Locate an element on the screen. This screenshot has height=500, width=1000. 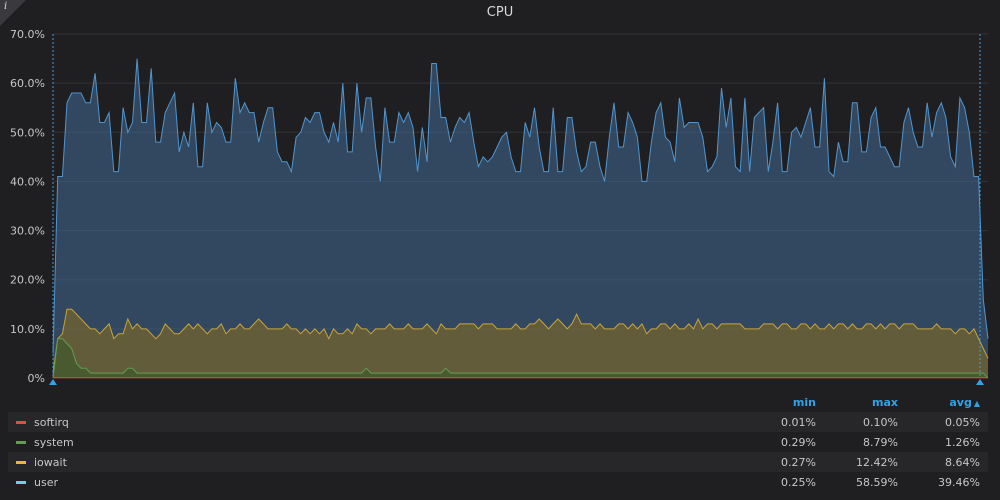
y-tick-label: 70.0% is located at coordinates (27, 34).